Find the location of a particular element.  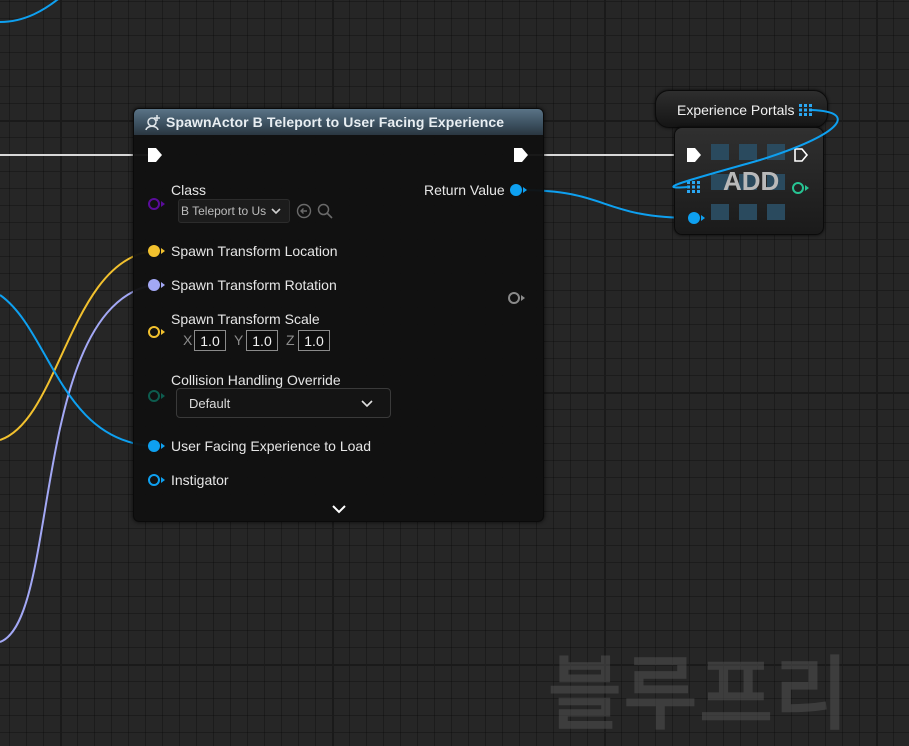

browse-search-icon is located at coordinates (325, 211).